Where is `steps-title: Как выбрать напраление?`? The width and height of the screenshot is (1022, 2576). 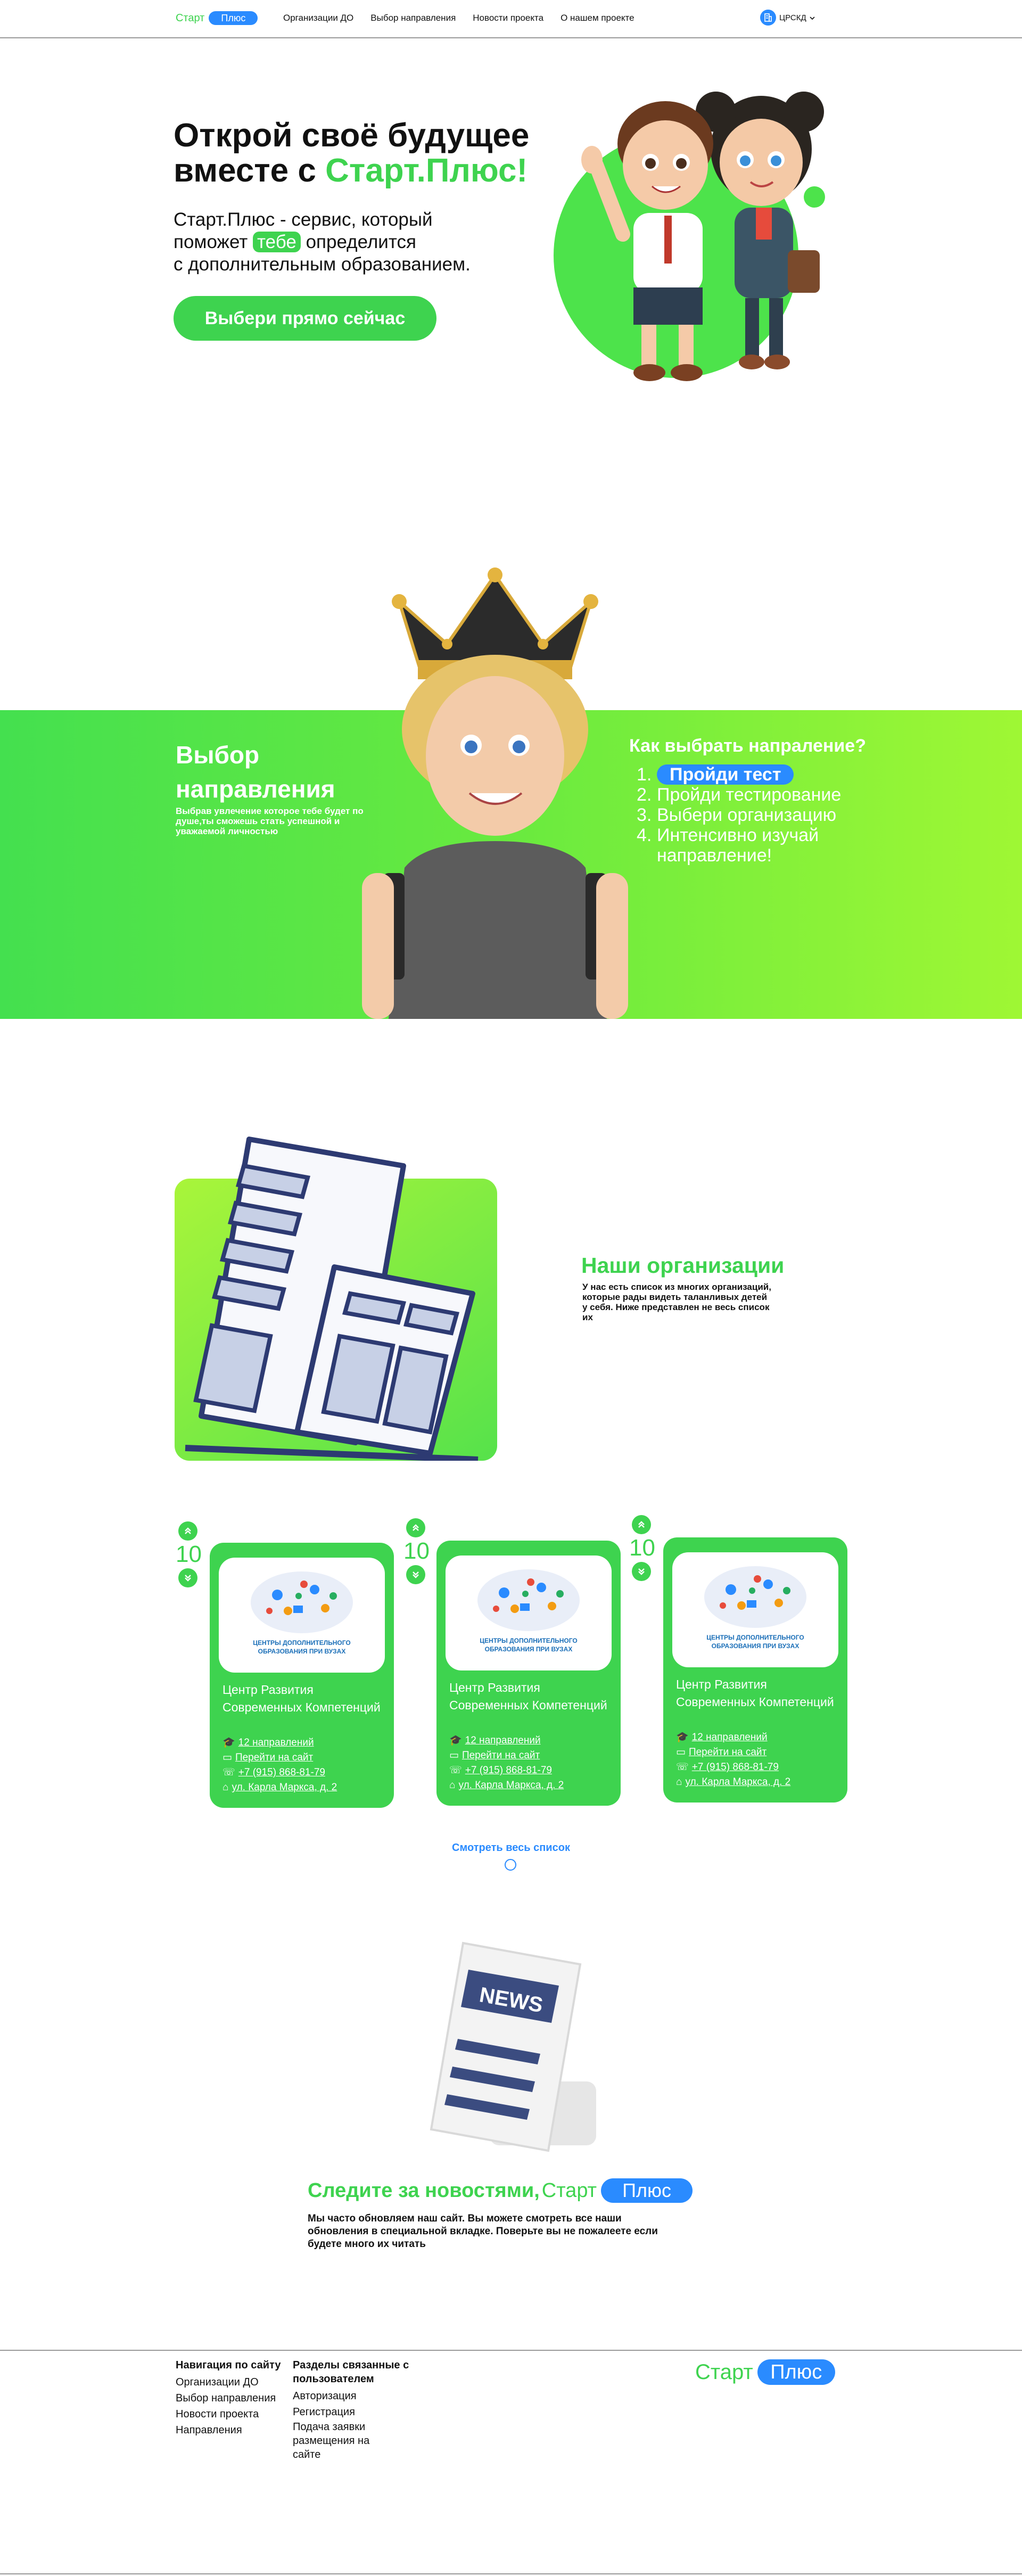 steps-title: Как выбрать напраление? is located at coordinates (747, 746).